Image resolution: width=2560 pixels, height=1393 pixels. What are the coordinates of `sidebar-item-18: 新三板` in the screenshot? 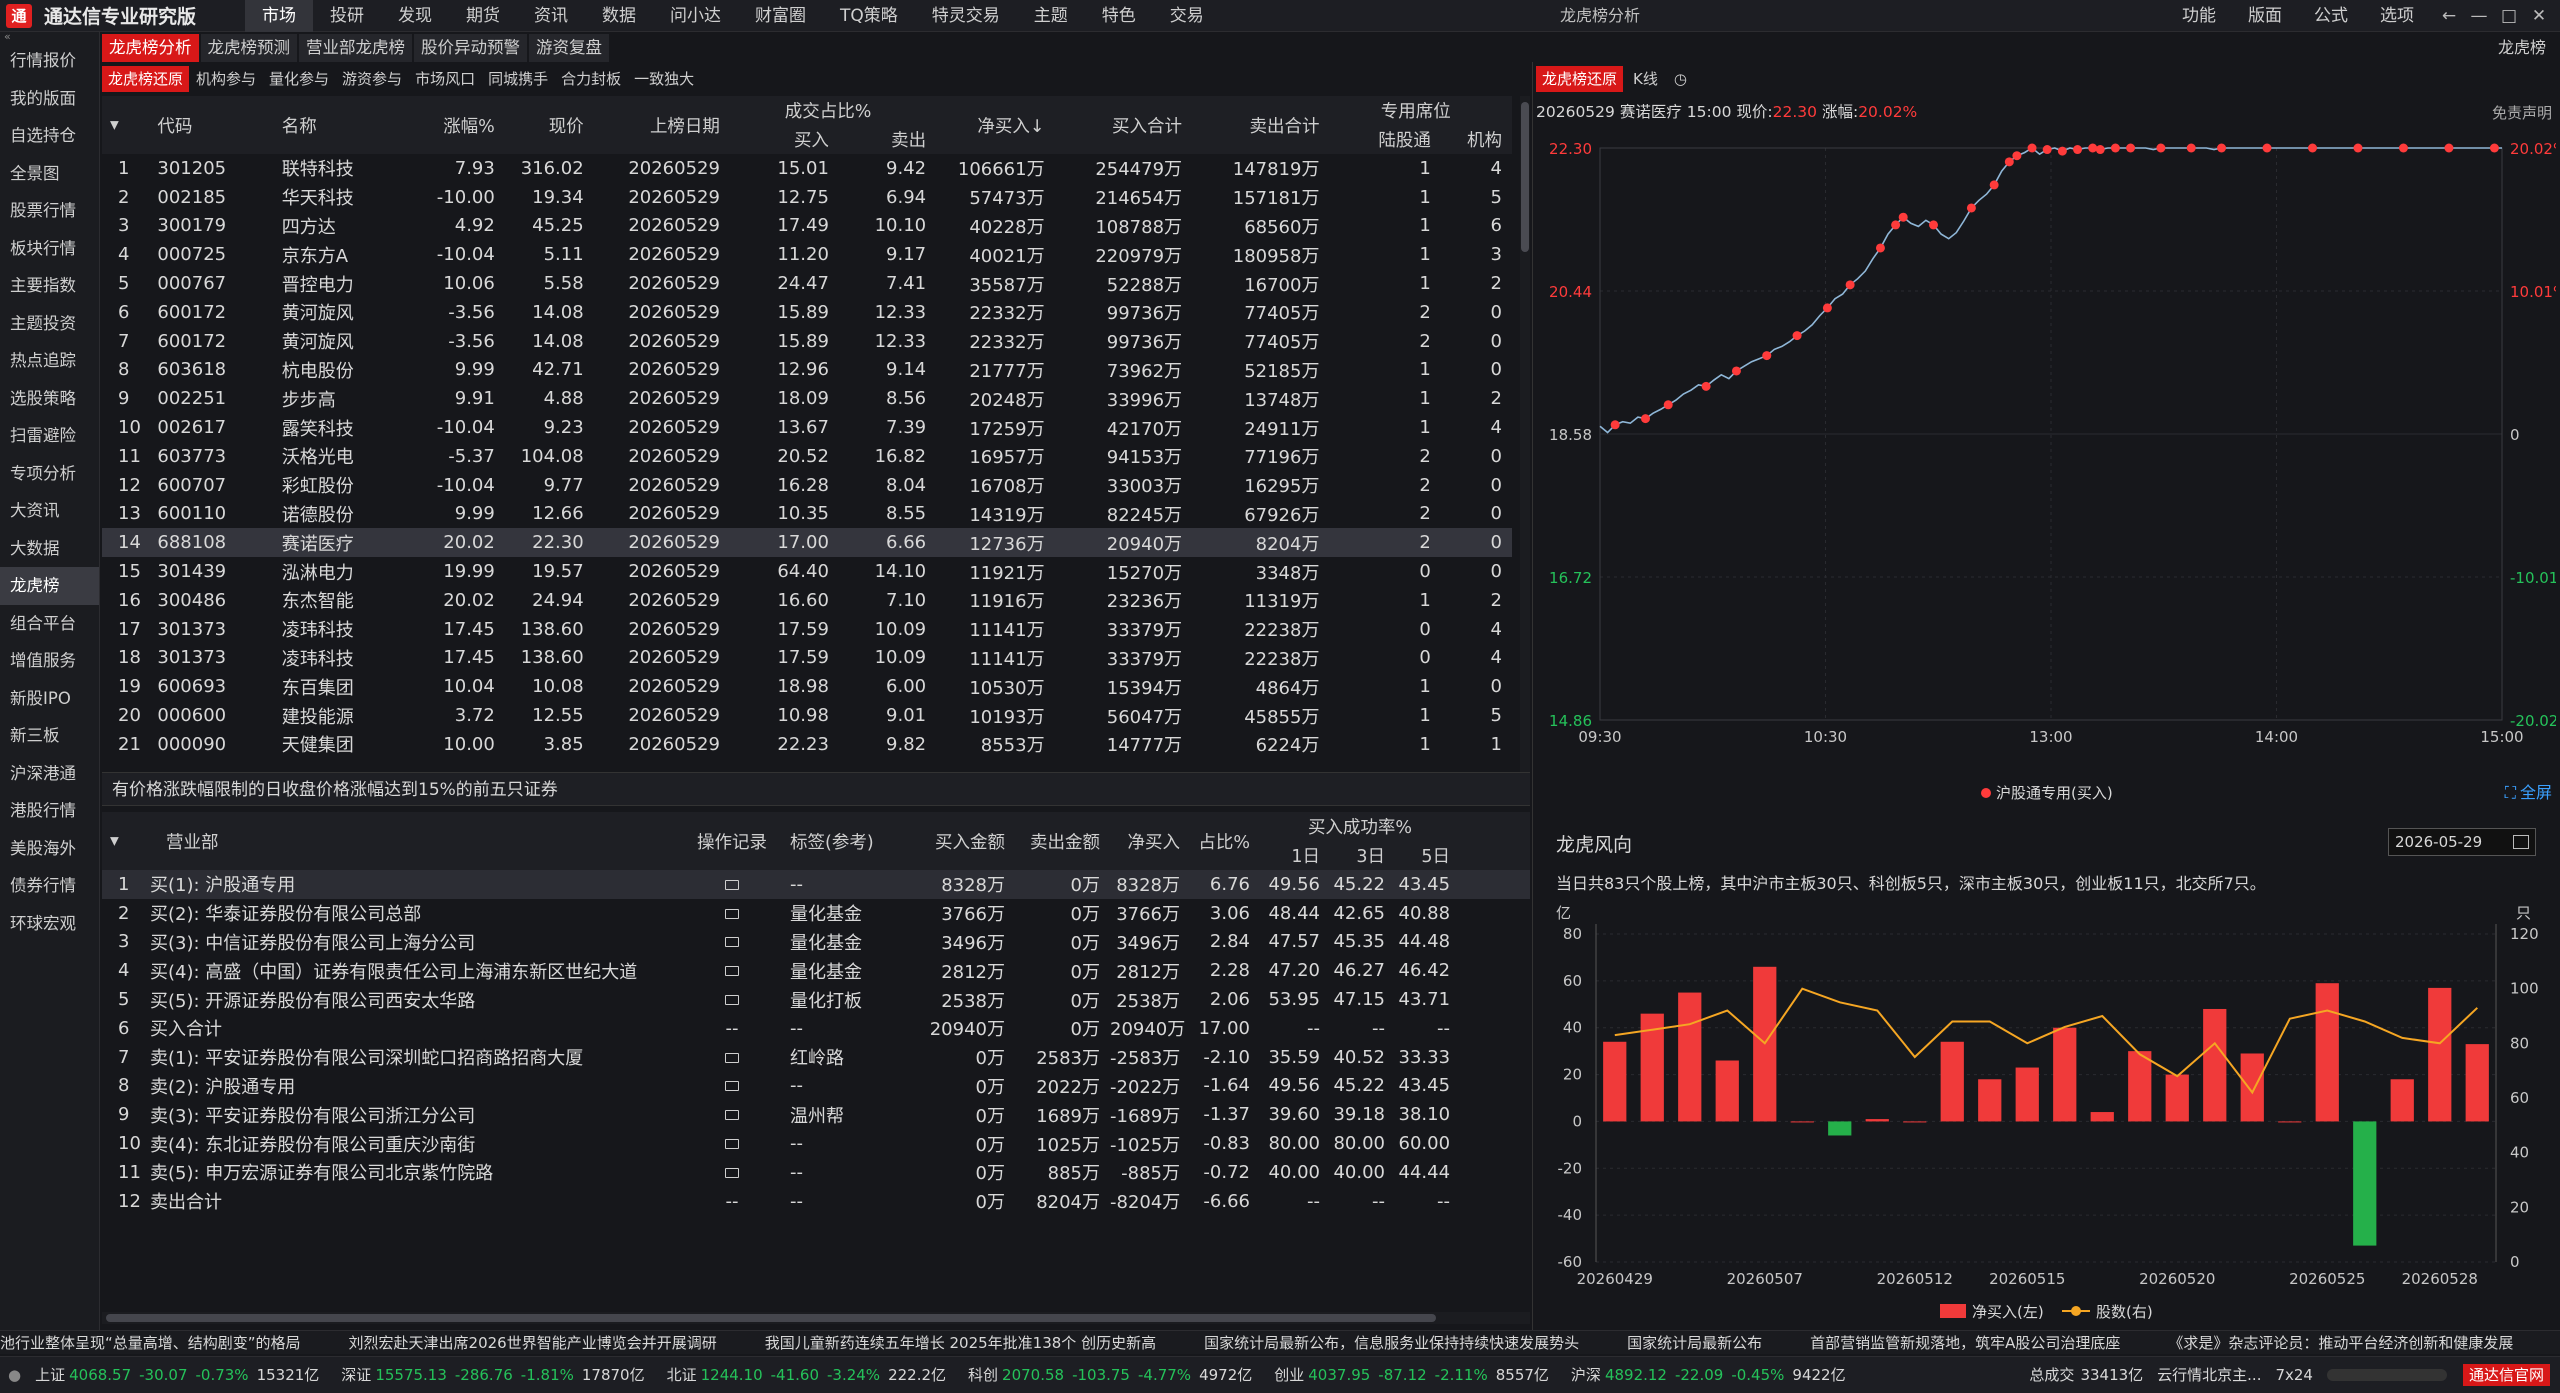 It's located at (49, 736).